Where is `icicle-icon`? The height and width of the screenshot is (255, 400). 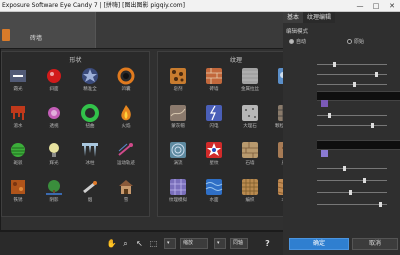 icicle-icon is located at coordinates (90, 150).